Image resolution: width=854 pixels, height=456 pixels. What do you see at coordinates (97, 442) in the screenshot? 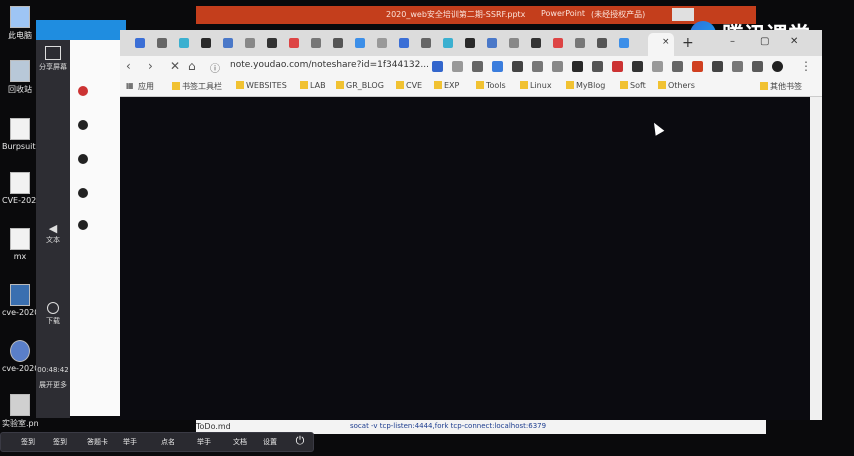
I see `control-item: 答题卡` at bounding box center [97, 442].